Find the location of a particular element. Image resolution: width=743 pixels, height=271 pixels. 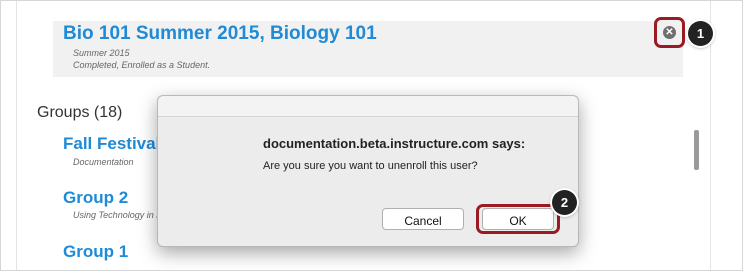

groups-heading: Groups (18) is located at coordinates (80, 112).